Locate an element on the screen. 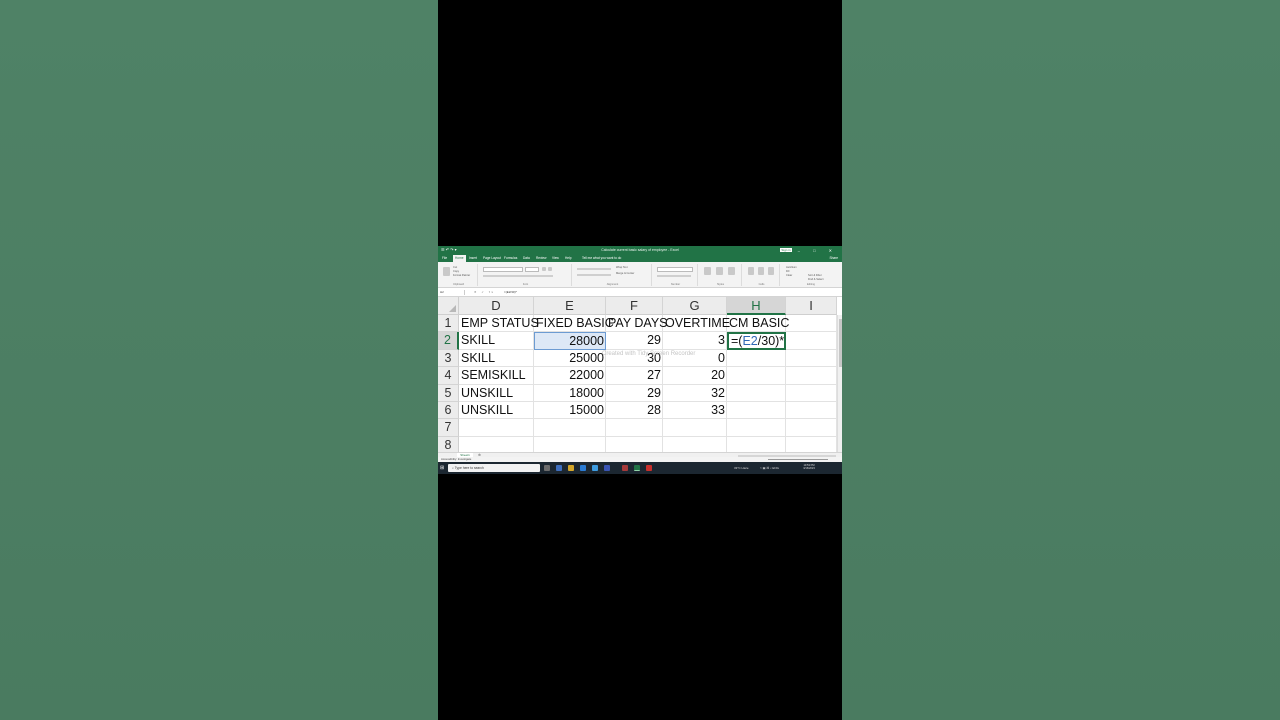 The image size is (1280, 720). cell-e2: 28000 is located at coordinates (570, 341).